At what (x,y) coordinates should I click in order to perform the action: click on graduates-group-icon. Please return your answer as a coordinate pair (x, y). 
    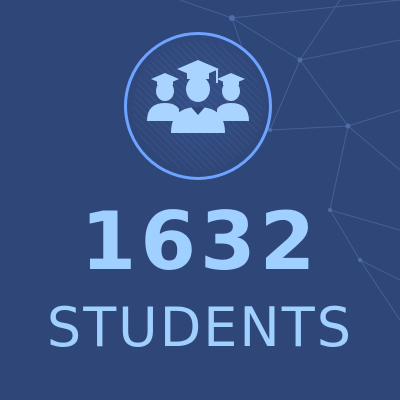
    Looking at the image, I should click on (198, 96).